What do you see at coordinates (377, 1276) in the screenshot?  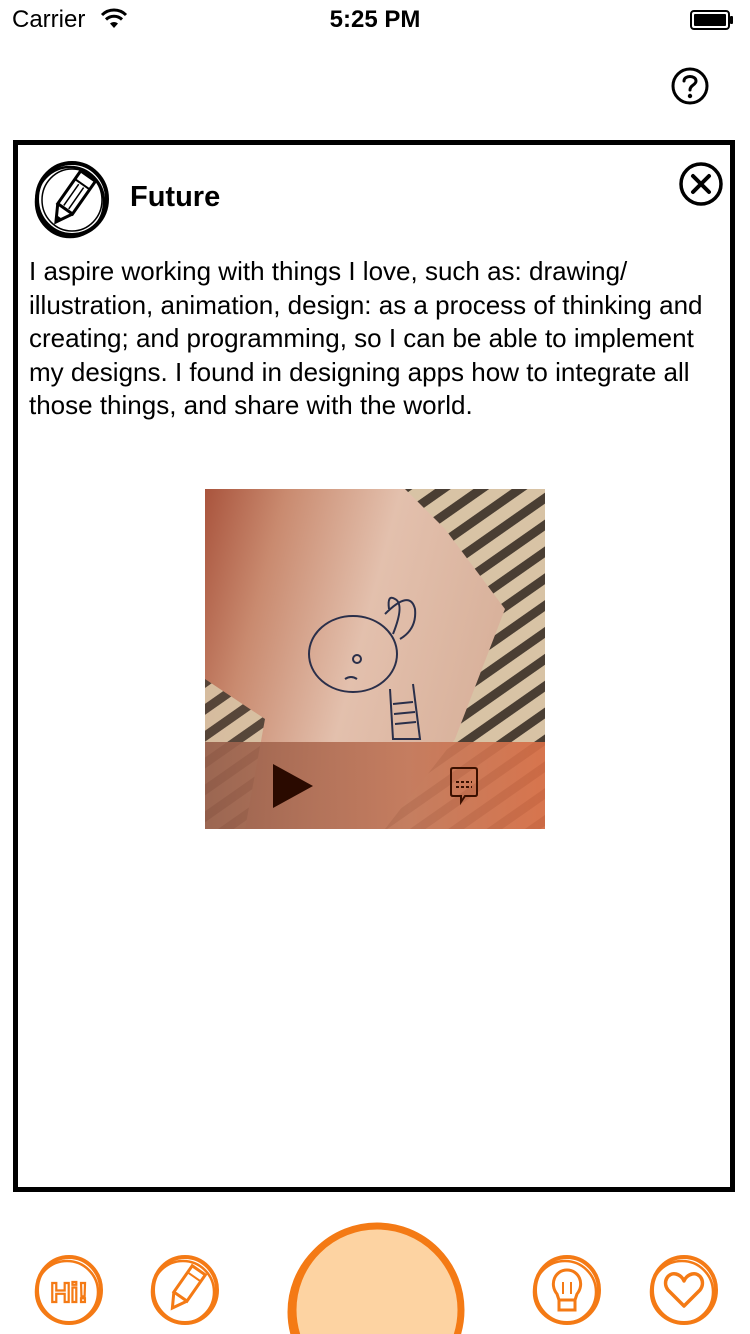 I see `center-button` at bounding box center [377, 1276].